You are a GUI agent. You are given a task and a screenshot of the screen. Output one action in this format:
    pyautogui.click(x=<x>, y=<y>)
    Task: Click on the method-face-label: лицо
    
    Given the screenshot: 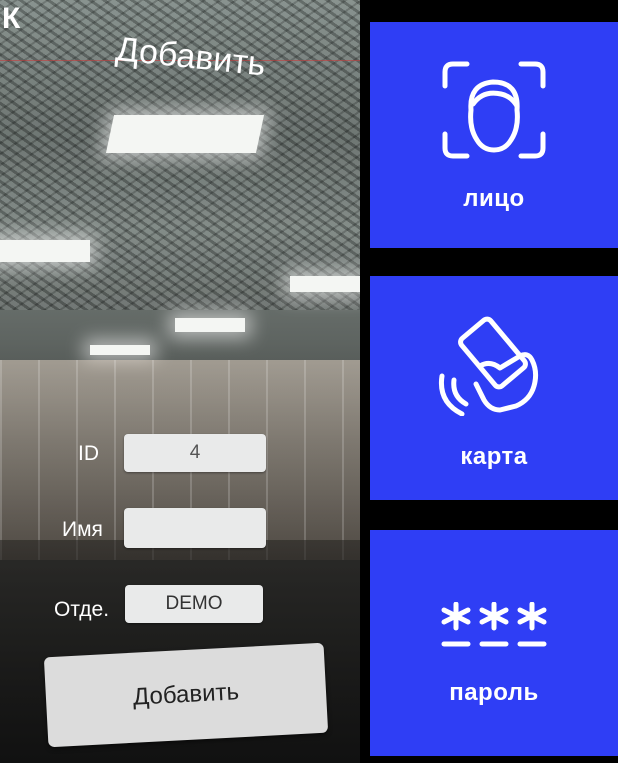 What is the action you would take?
    pyautogui.click(x=494, y=198)
    